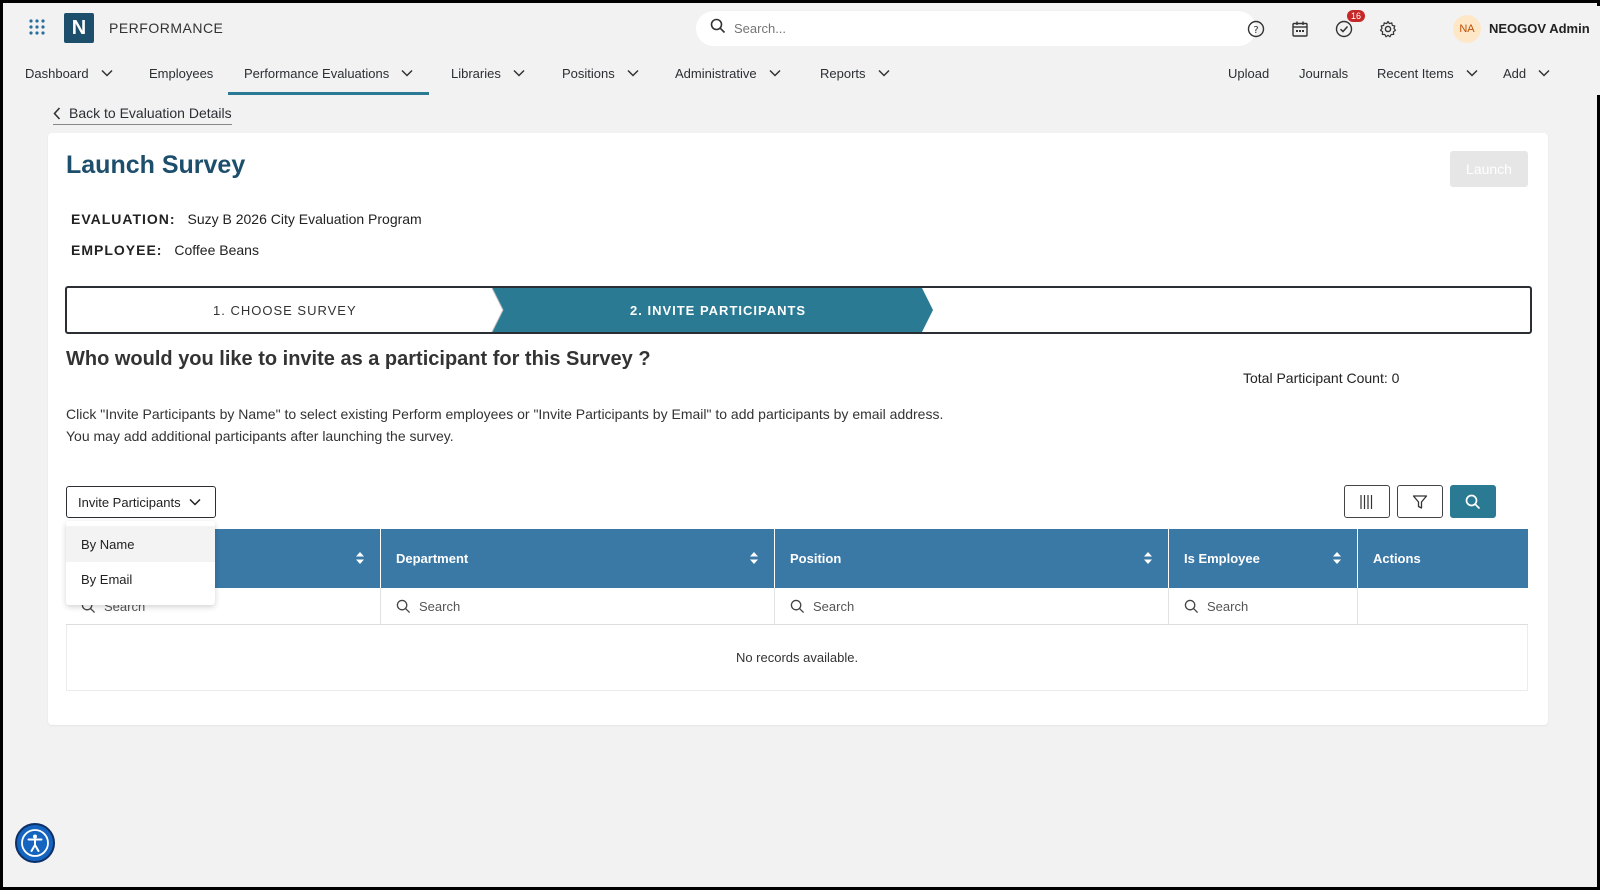 This screenshot has width=1600, height=890. I want to click on filter-button, so click(1420, 501).